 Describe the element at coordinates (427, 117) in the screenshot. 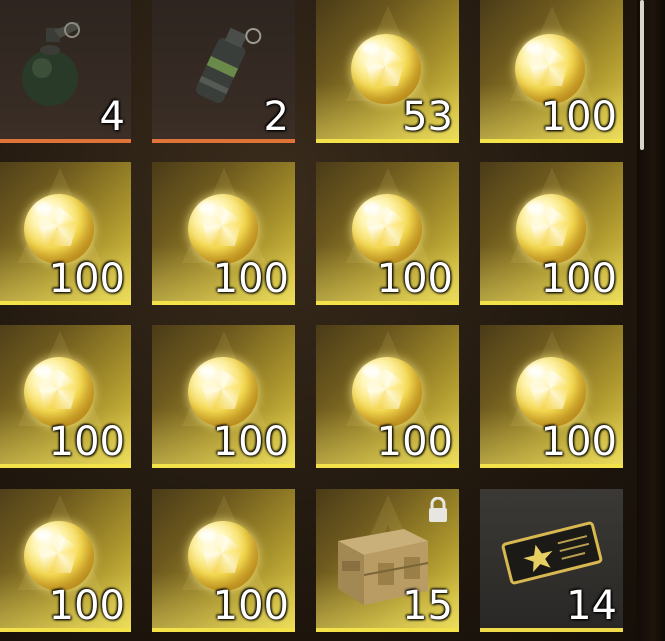

I see `item-quantity: 53` at that location.